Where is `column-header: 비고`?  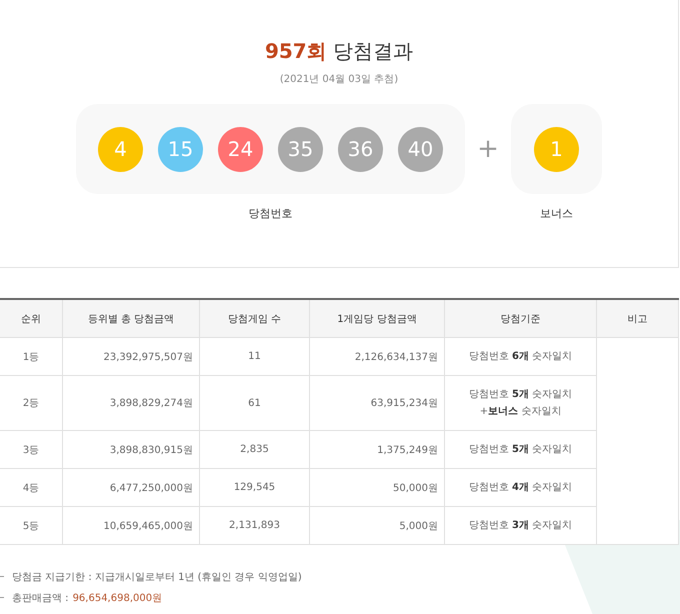 column-header: 비고 is located at coordinates (637, 318).